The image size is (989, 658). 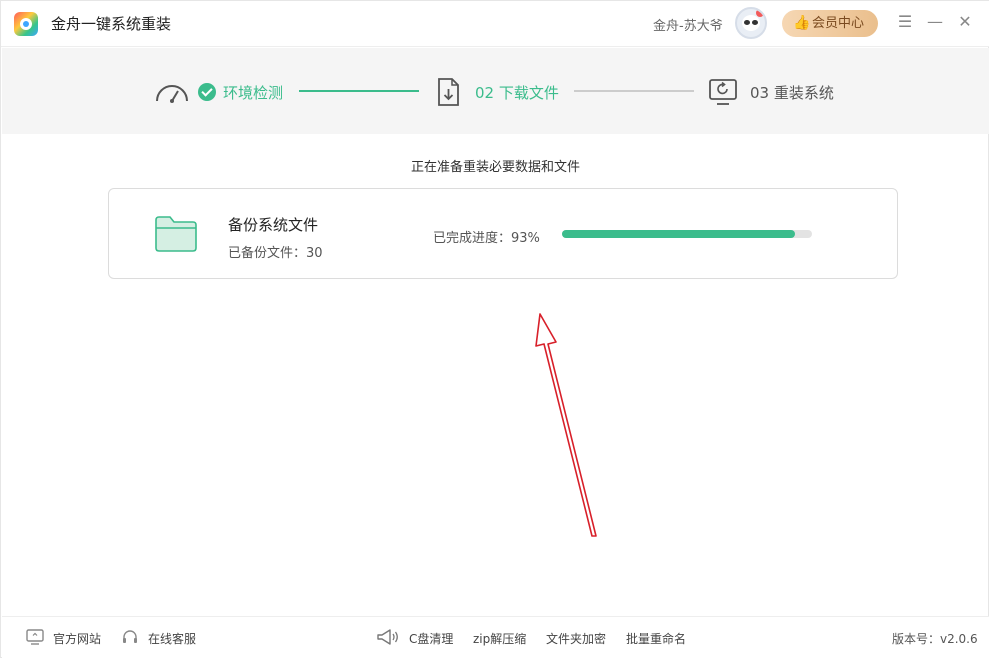 I want to click on vip-center-button: 👍 会员中心, so click(x=830, y=23).